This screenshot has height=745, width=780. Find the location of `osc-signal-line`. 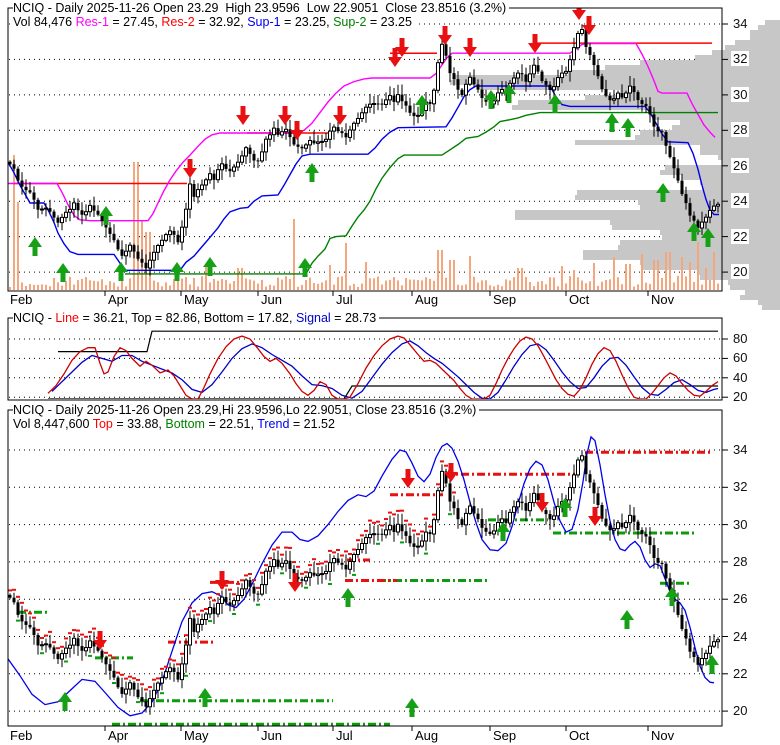

osc-signal-line is located at coordinates (385, 369).